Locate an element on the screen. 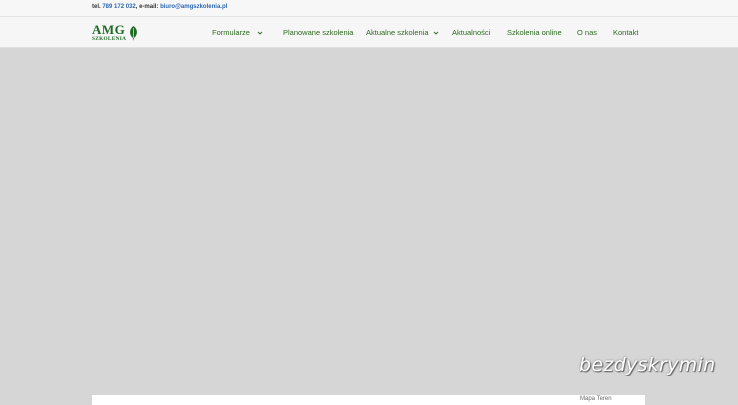  nav-label: Planowane szkolenia is located at coordinates (318, 32).